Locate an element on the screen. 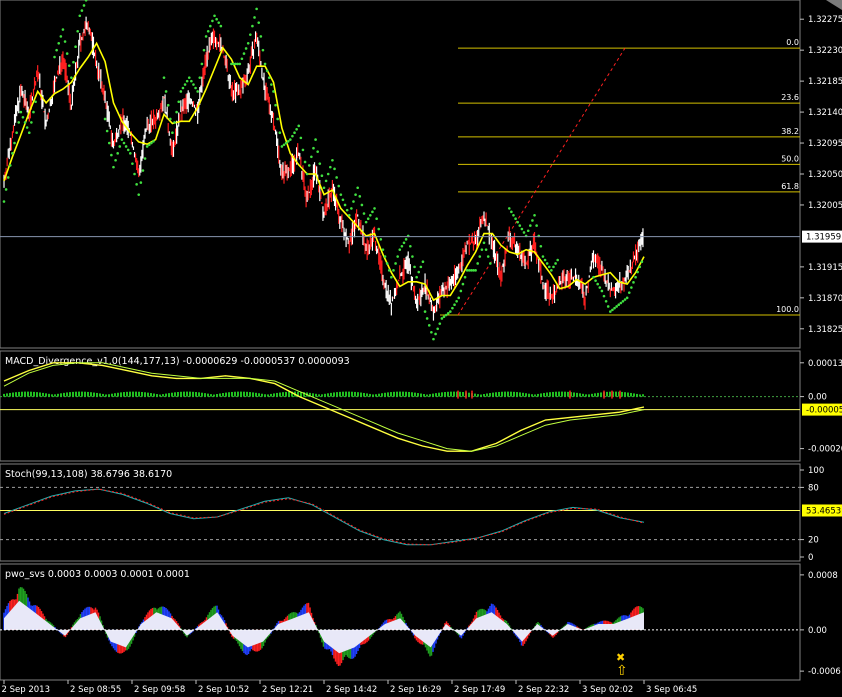 This screenshot has height=697, width=842. chart-shift-icon is located at coordinates (834, 5).